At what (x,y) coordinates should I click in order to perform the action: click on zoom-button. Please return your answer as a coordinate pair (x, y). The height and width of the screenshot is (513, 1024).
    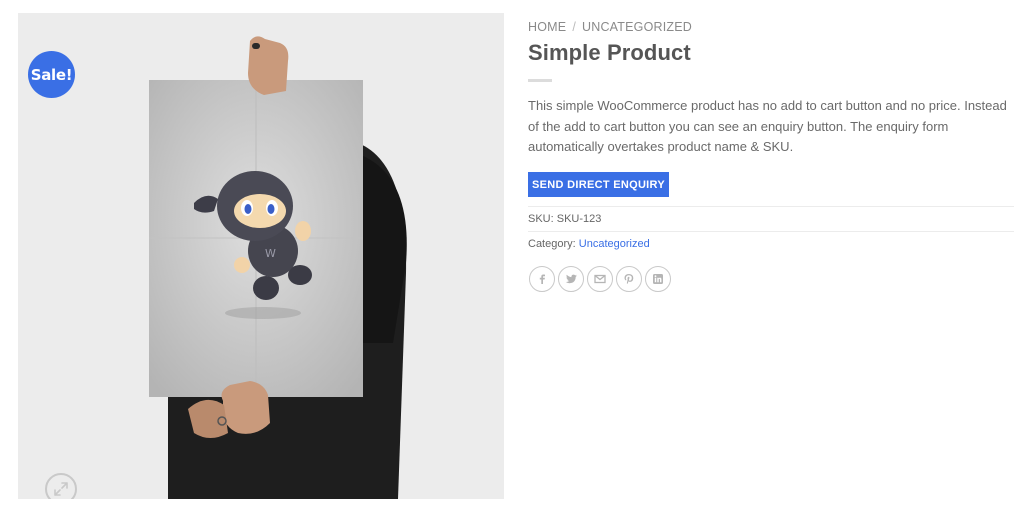
    Looking at the image, I should click on (61, 486).